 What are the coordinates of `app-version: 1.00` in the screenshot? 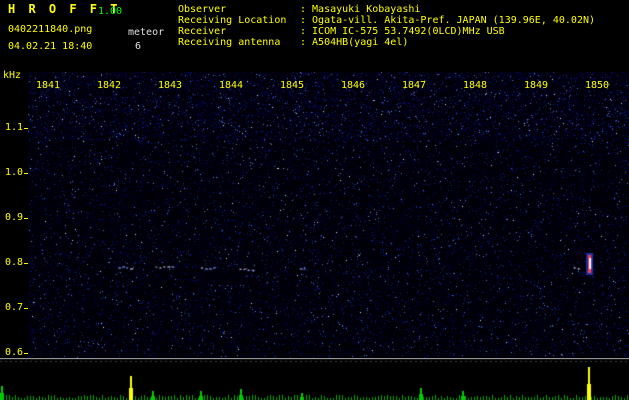 It's located at (110, 11).